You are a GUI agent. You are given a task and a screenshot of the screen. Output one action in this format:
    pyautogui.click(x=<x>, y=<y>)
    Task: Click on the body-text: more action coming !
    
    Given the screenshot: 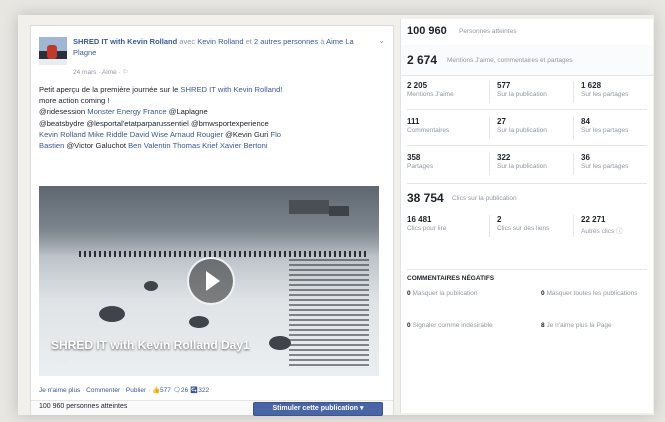 What is the action you would take?
    pyautogui.click(x=74, y=101)
    